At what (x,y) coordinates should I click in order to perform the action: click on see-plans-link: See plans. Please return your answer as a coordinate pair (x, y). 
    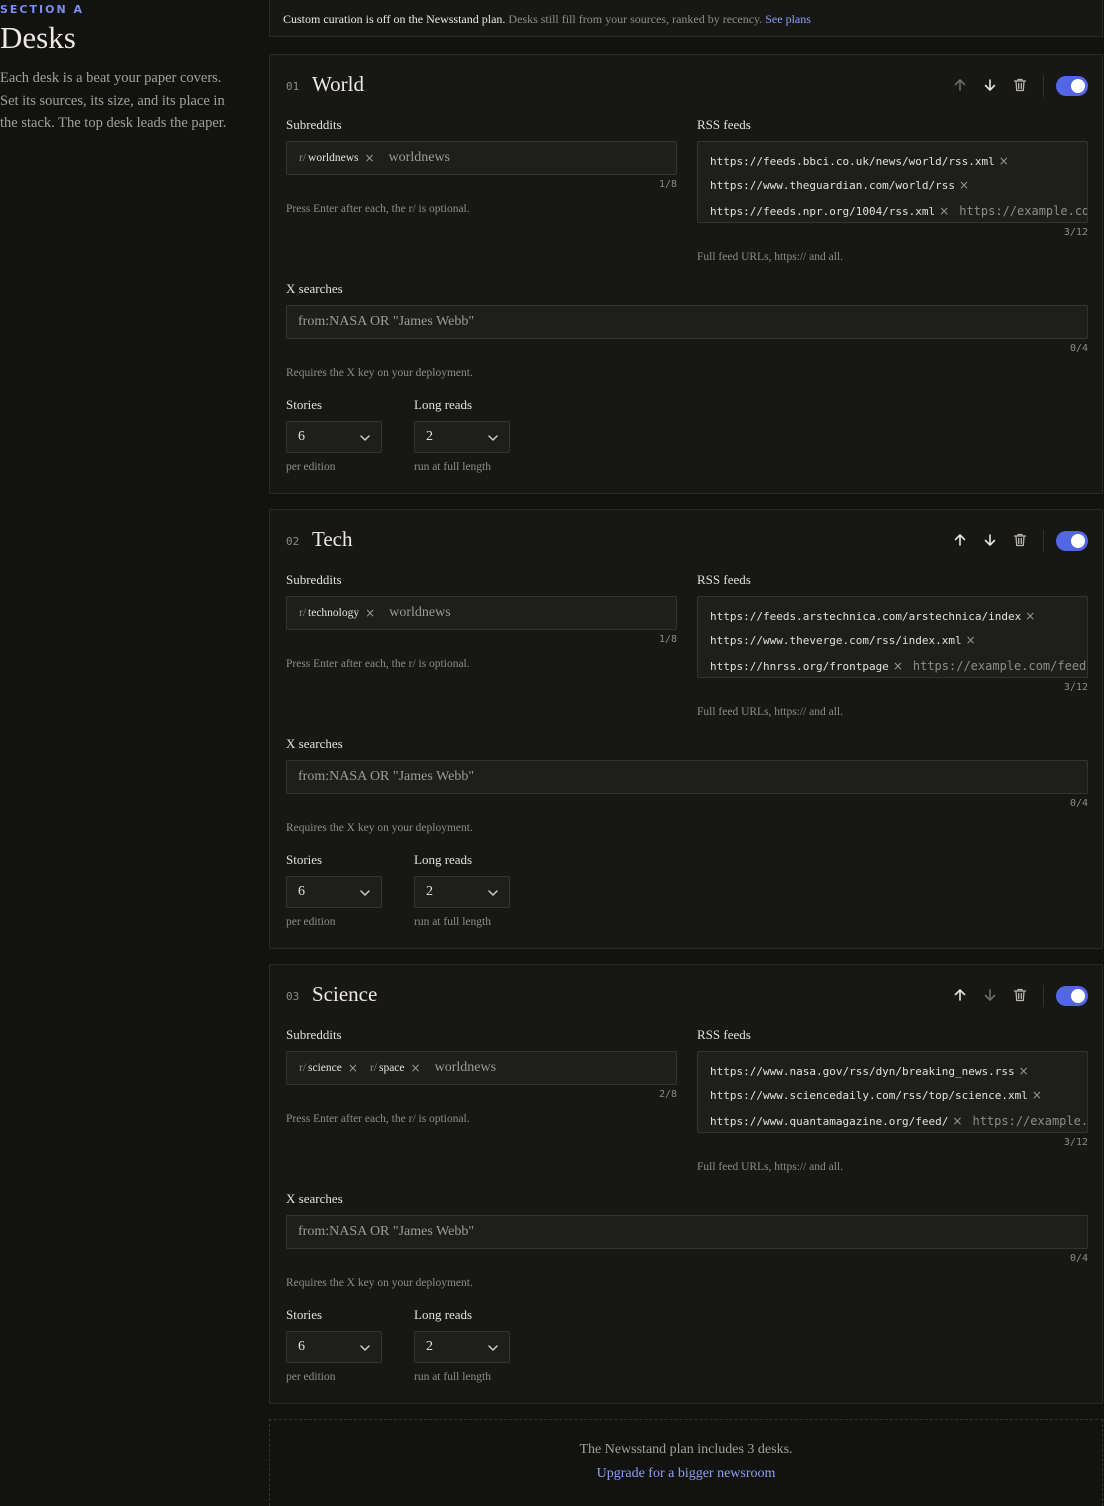
    Looking at the image, I should click on (788, 19).